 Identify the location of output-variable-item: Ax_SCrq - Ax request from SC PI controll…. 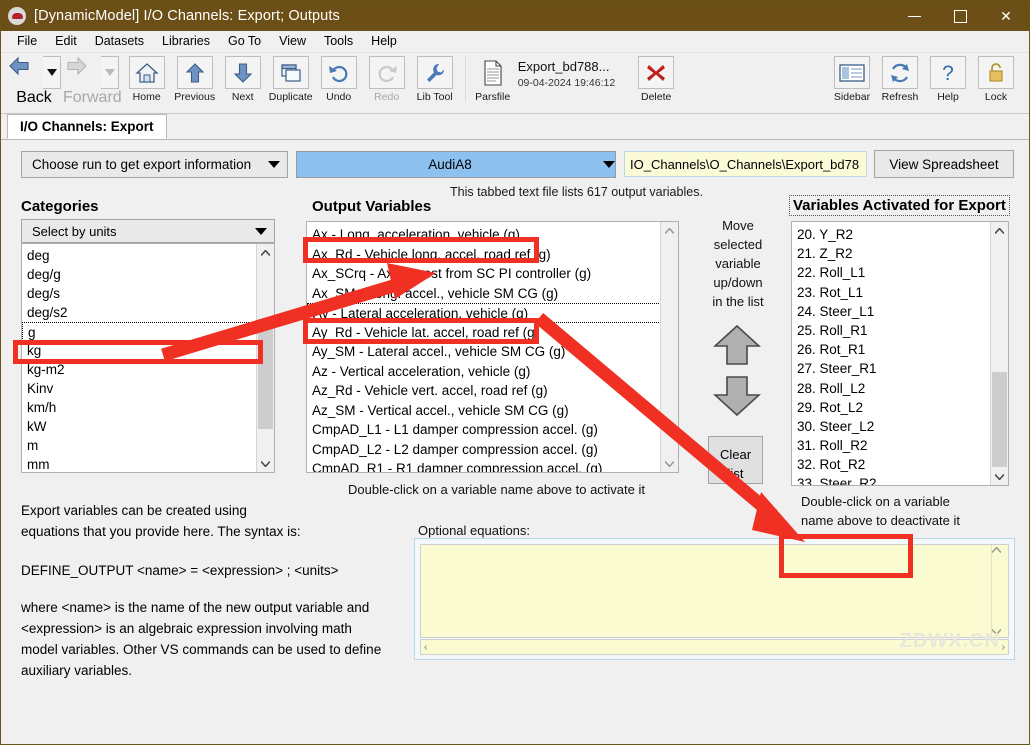
(484, 274).